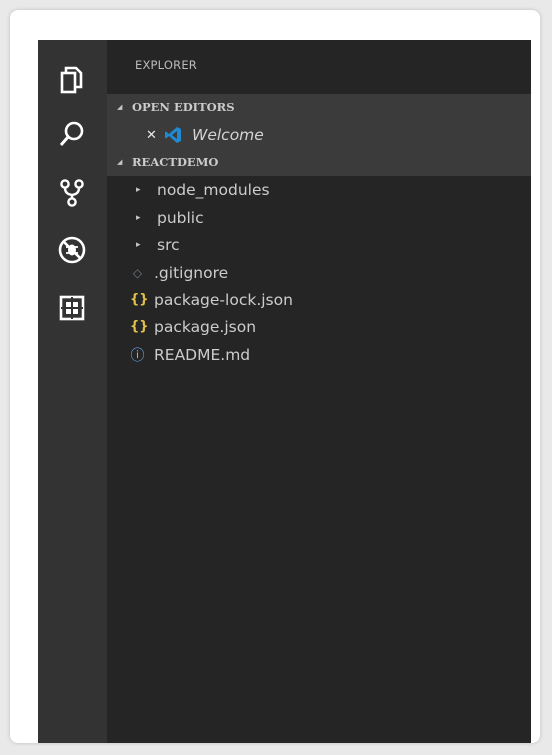  Describe the element at coordinates (319, 189) in the screenshot. I see `folder-node-modules: ▸ node_modules` at that location.